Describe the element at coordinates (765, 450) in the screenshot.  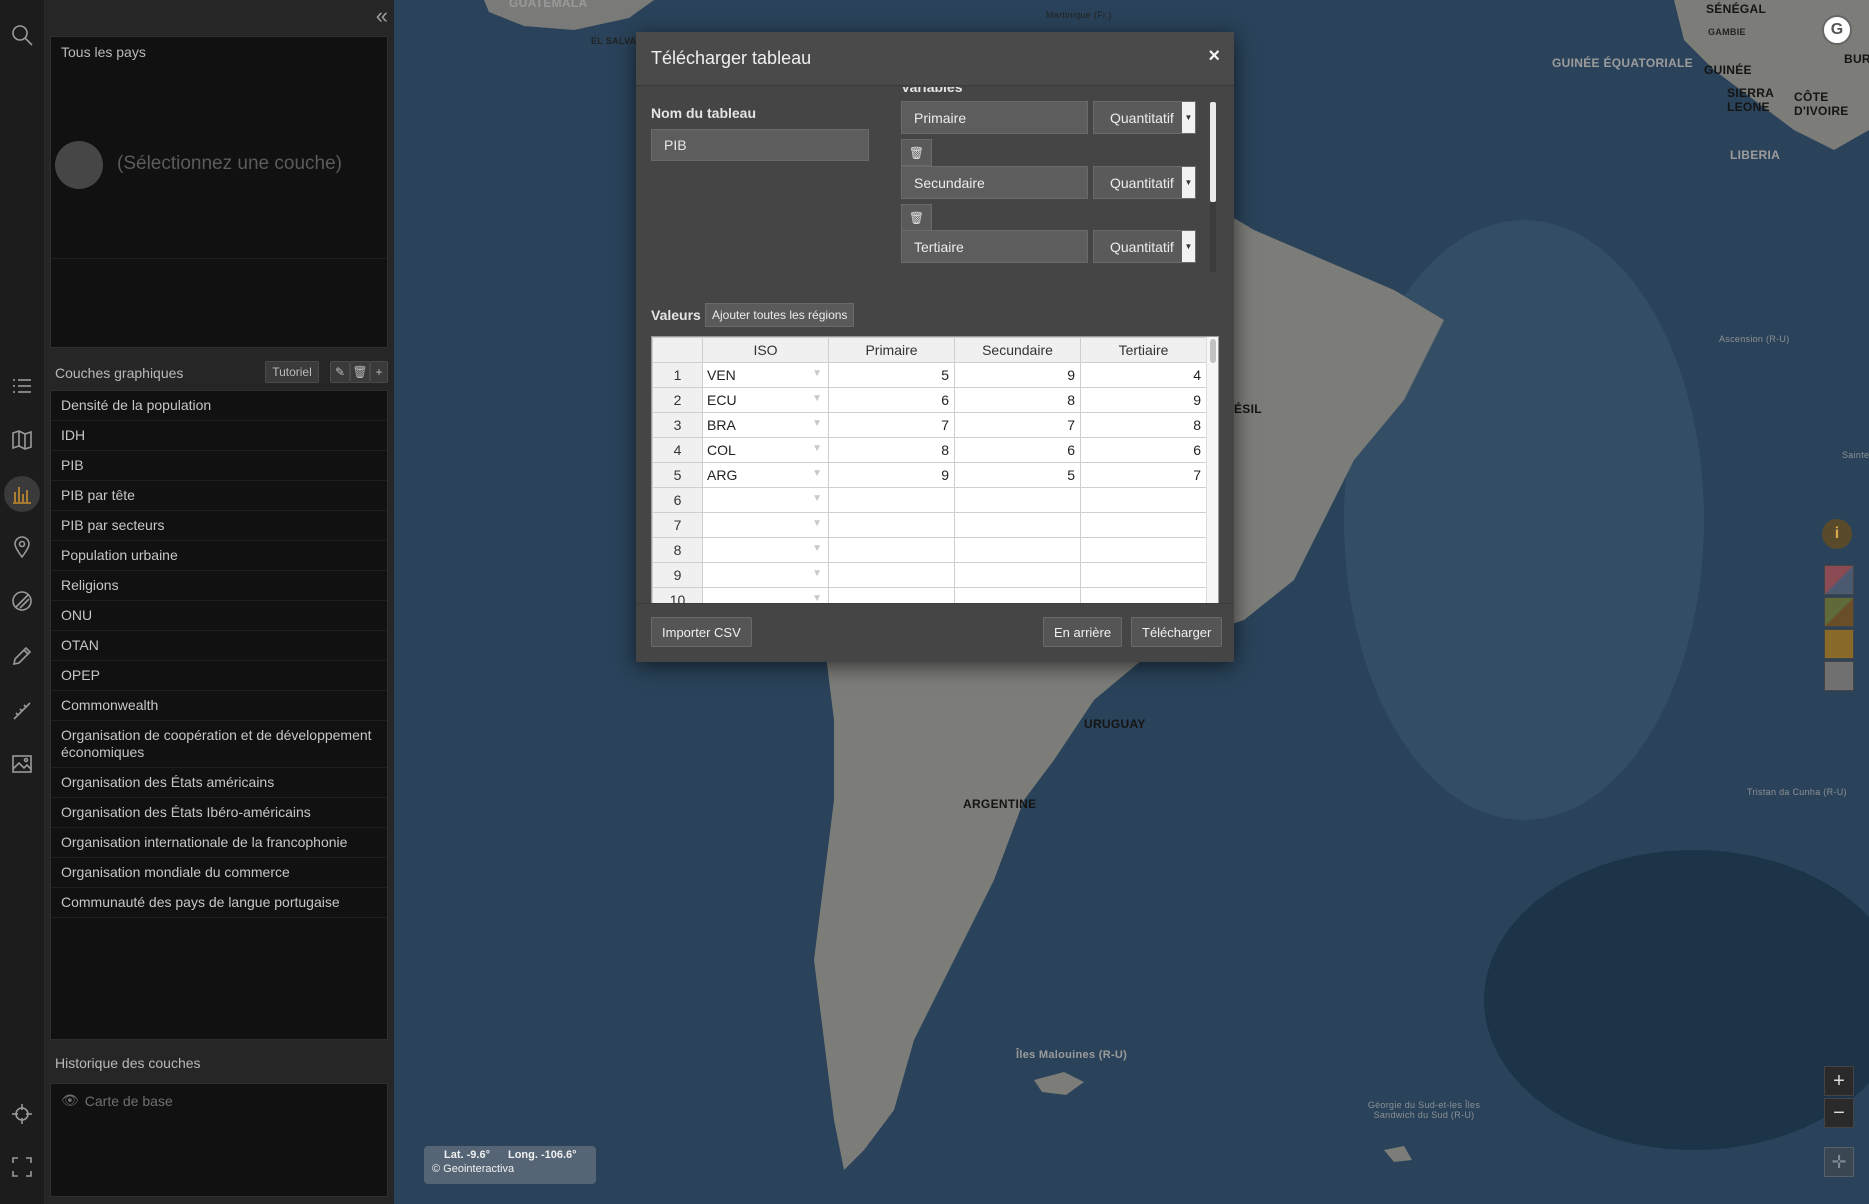
I see `iso-cell: COL ▼` at that location.